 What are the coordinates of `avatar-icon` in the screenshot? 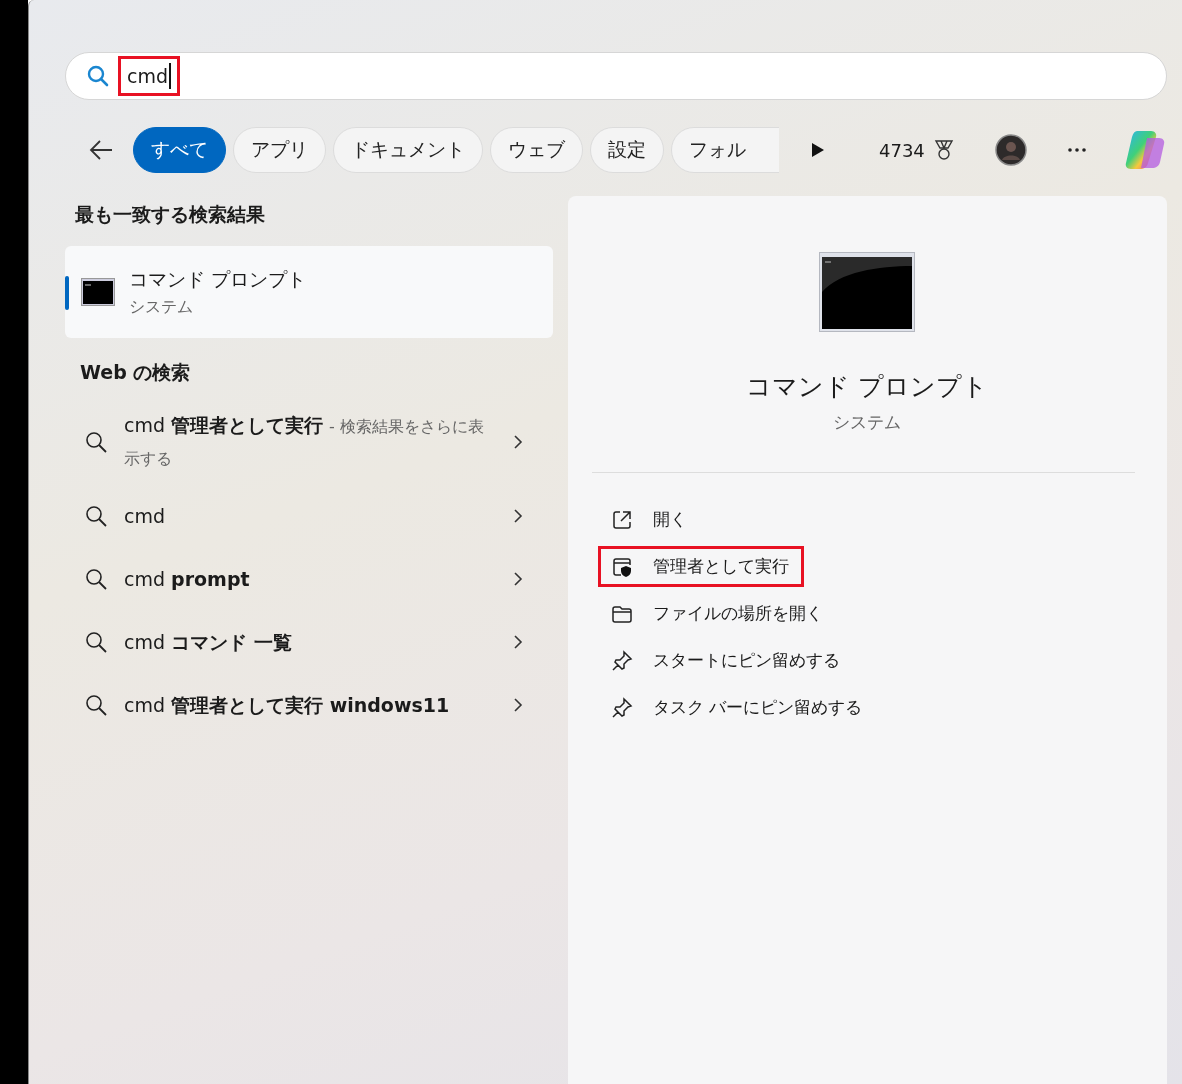 It's located at (1010, 150).